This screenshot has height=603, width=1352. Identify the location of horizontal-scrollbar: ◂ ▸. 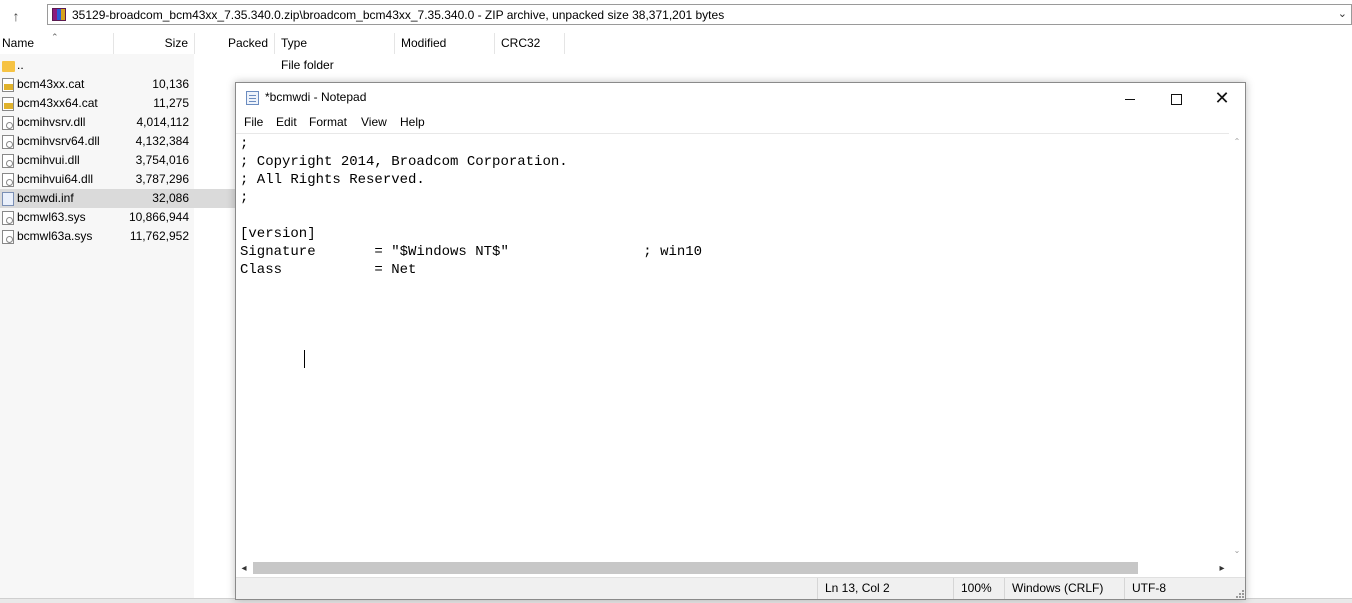
(733, 568).